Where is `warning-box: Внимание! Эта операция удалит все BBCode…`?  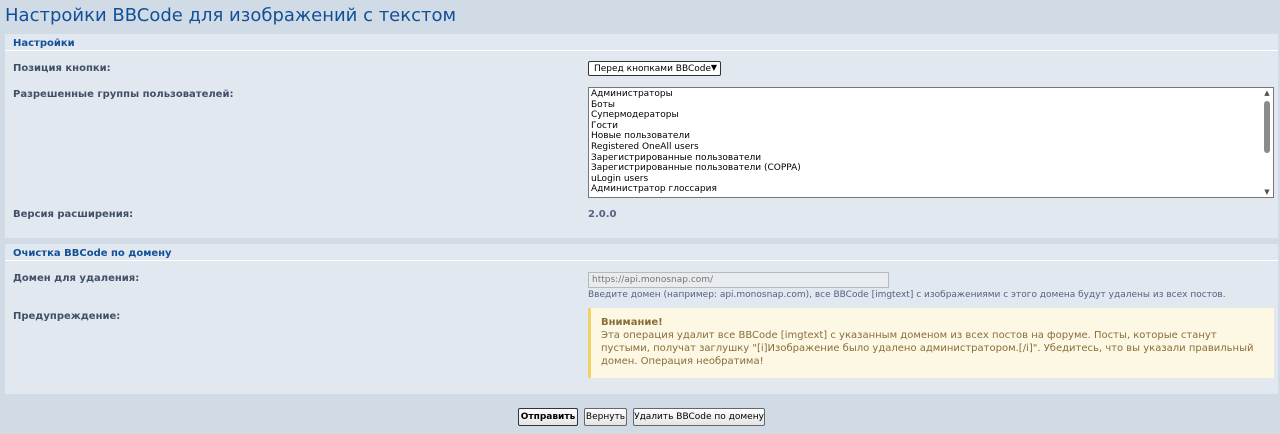 warning-box: Внимание! Эта операция удалит все BBCode… is located at coordinates (931, 343).